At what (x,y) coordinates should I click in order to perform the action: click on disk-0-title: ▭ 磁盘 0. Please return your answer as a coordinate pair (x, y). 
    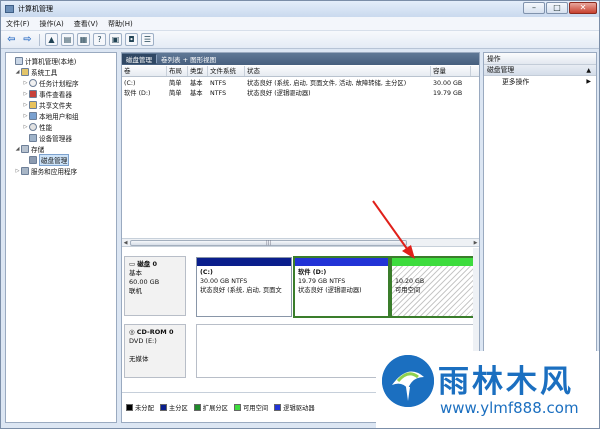
    Looking at the image, I should click on (143, 264).